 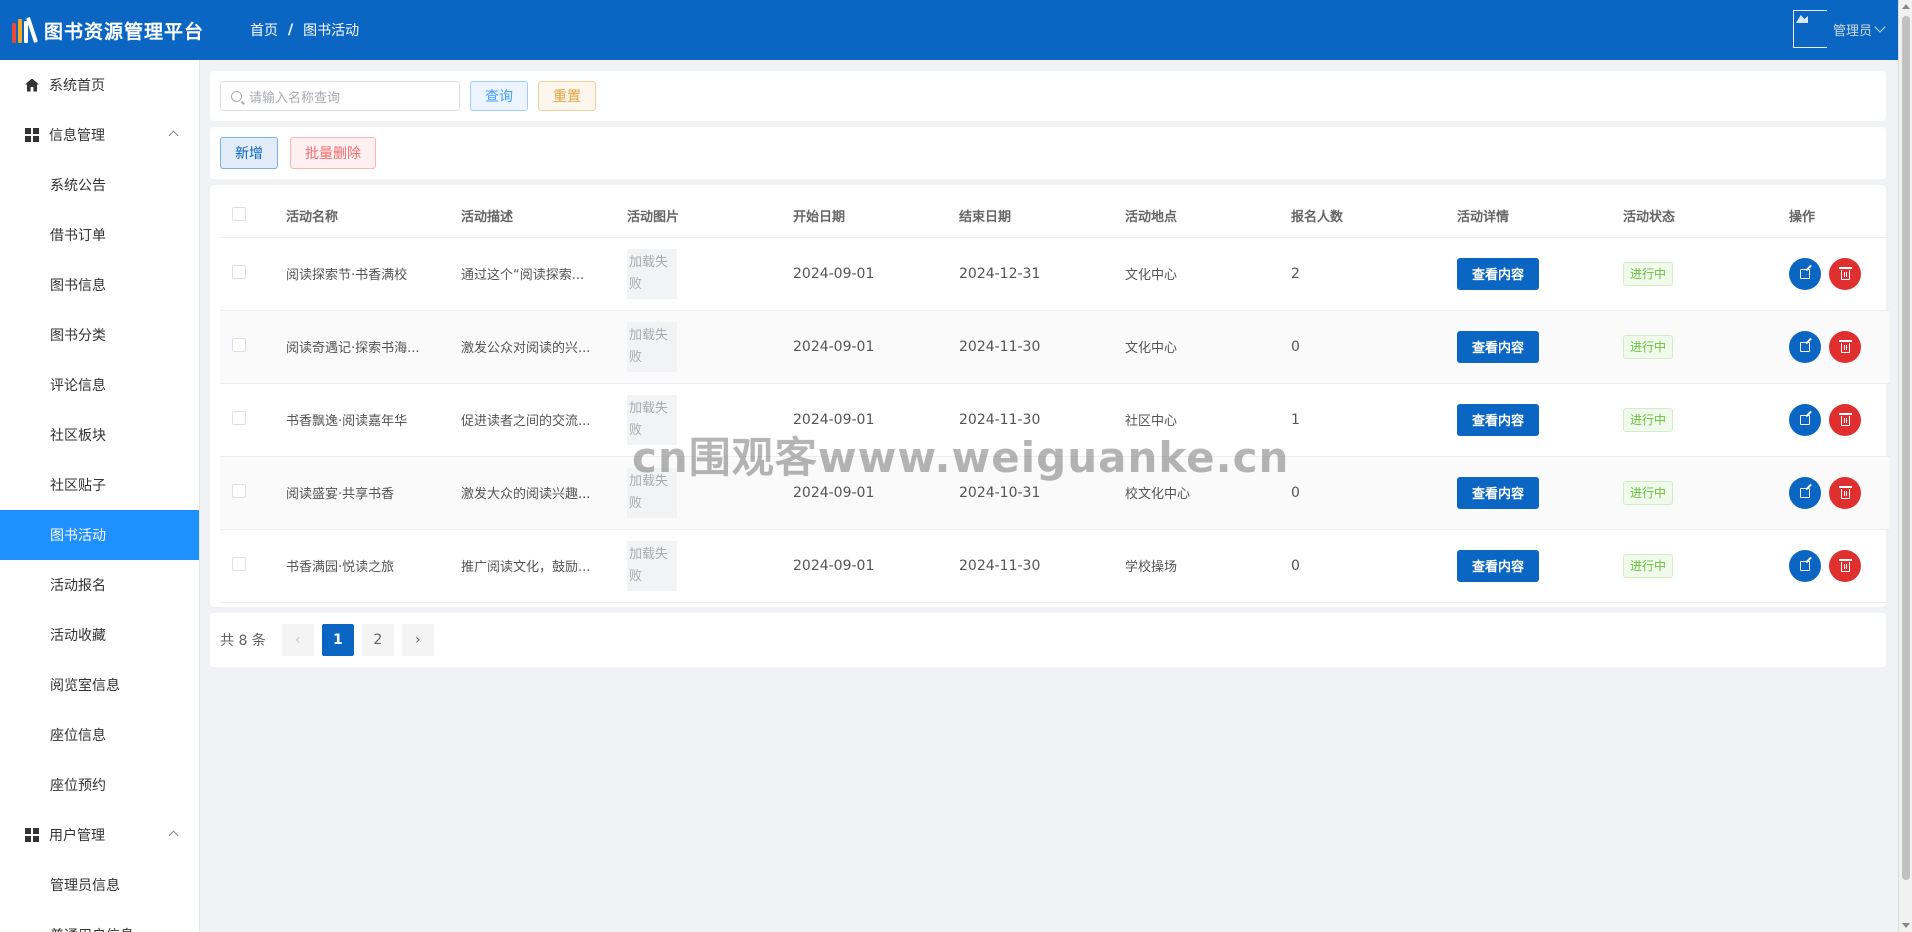 What do you see at coordinates (247, 216) in the screenshot?
I see `select-all-checkbox-cell` at bounding box center [247, 216].